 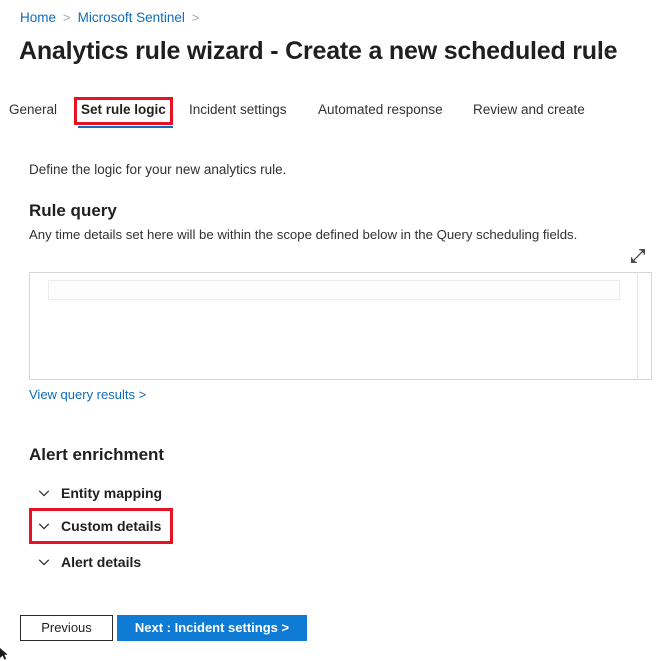 I want to click on collapse-section-custom-details: Custom details, so click(x=98, y=526).